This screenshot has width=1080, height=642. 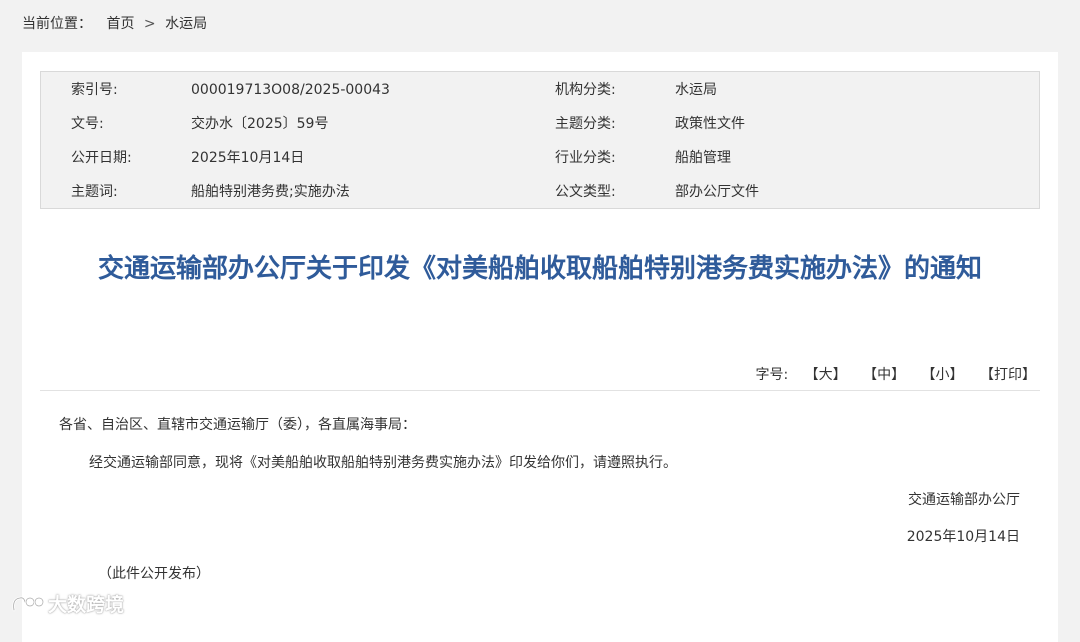 What do you see at coordinates (86, 605) in the screenshot?
I see `watermark-text: 大数跨境` at bounding box center [86, 605].